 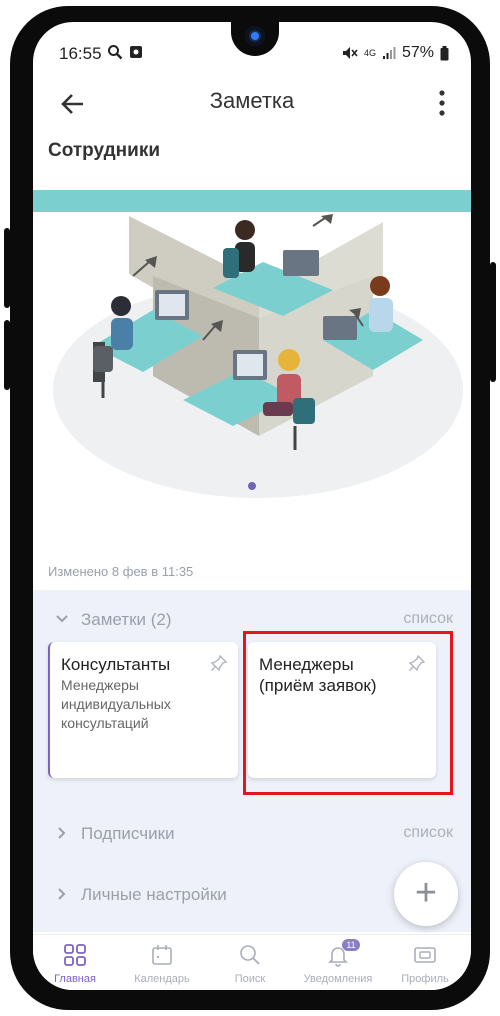 I want to click on nav-label: Профиль, so click(x=425, y=979).